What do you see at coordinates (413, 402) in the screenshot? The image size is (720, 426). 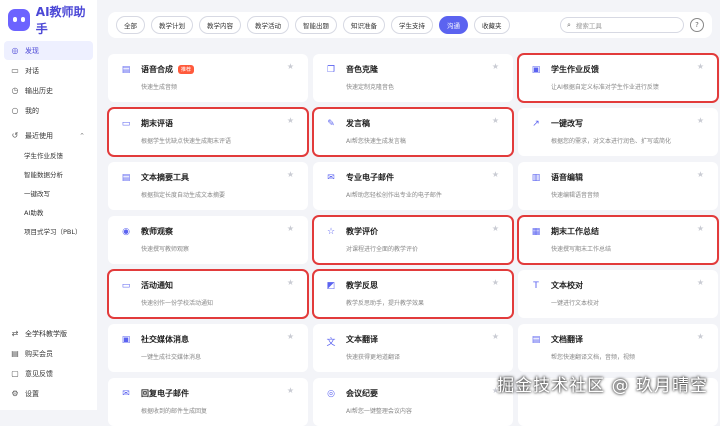 I see `tool-card: ◎ 会议纪要 AI帮您一键整理会议内容 ★` at bounding box center [413, 402].